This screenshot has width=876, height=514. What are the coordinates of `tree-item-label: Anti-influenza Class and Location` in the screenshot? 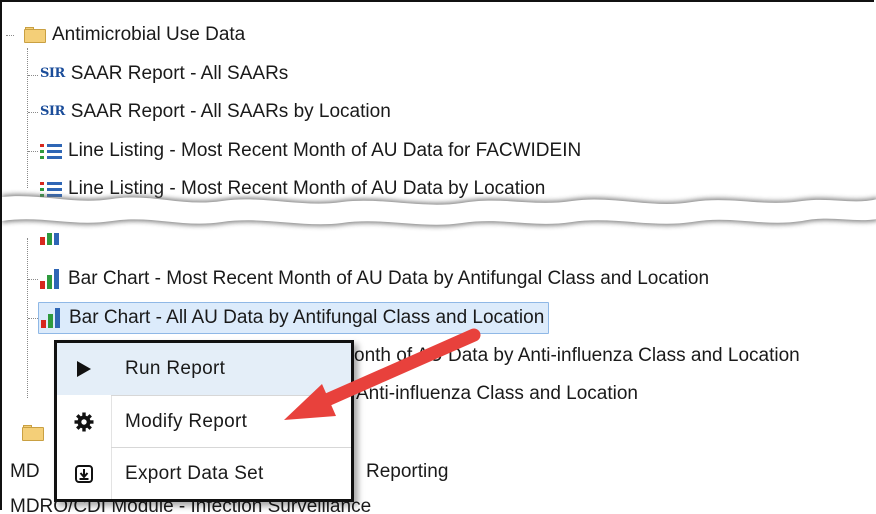 It's located at (497, 393).